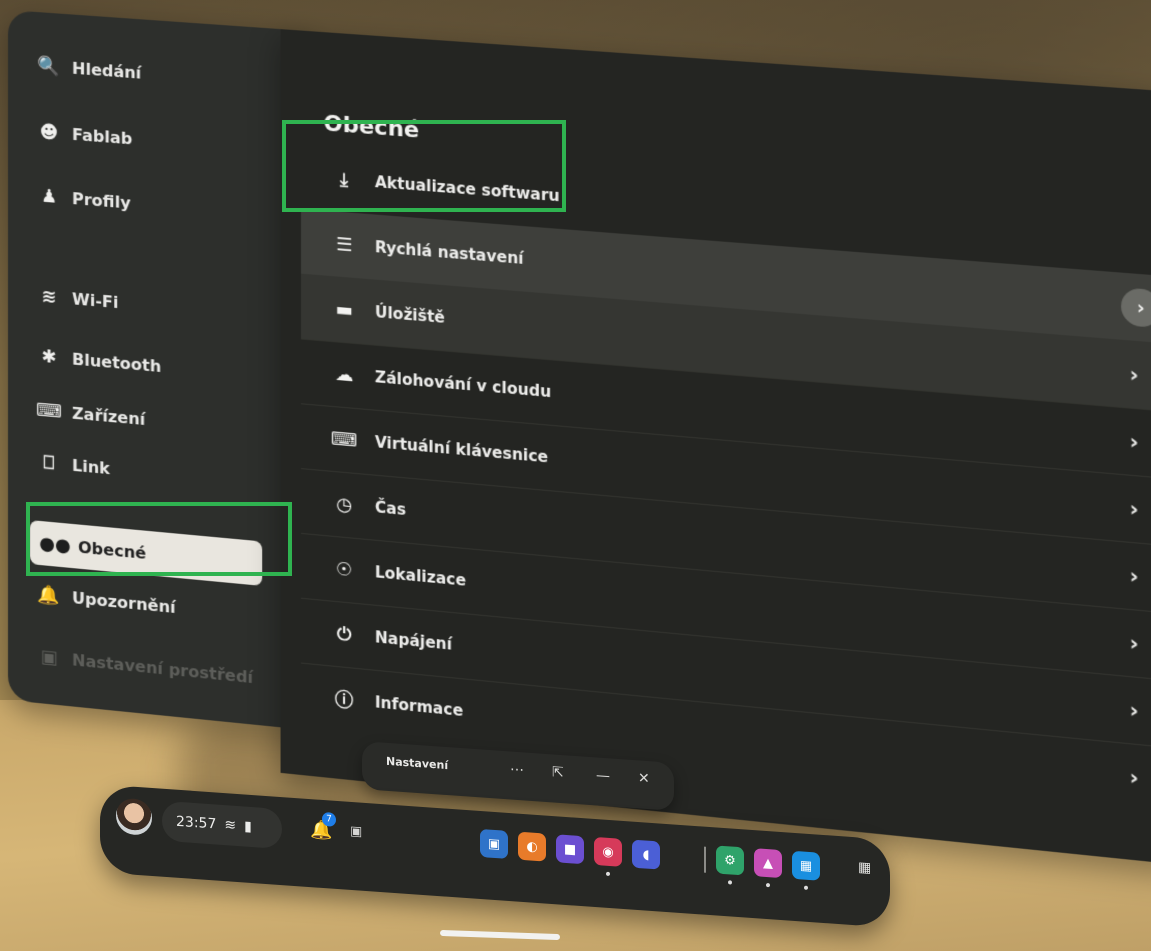  What do you see at coordinates (344, 244) in the screenshot?
I see `sliders-icon: ☰` at bounding box center [344, 244].